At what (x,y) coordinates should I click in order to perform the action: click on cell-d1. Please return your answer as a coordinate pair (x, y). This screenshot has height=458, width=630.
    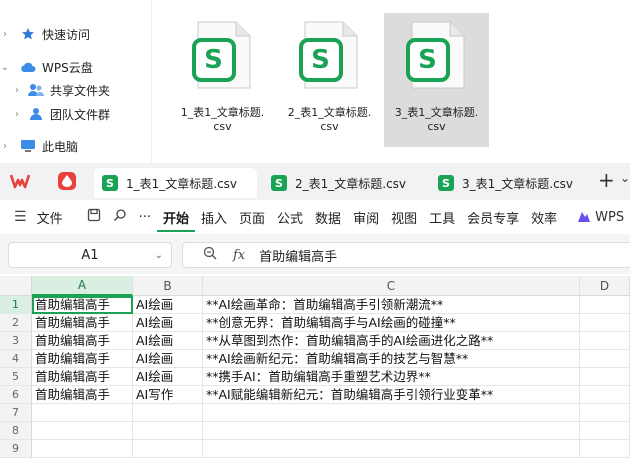
    Looking at the image, I should click on (605, 305).